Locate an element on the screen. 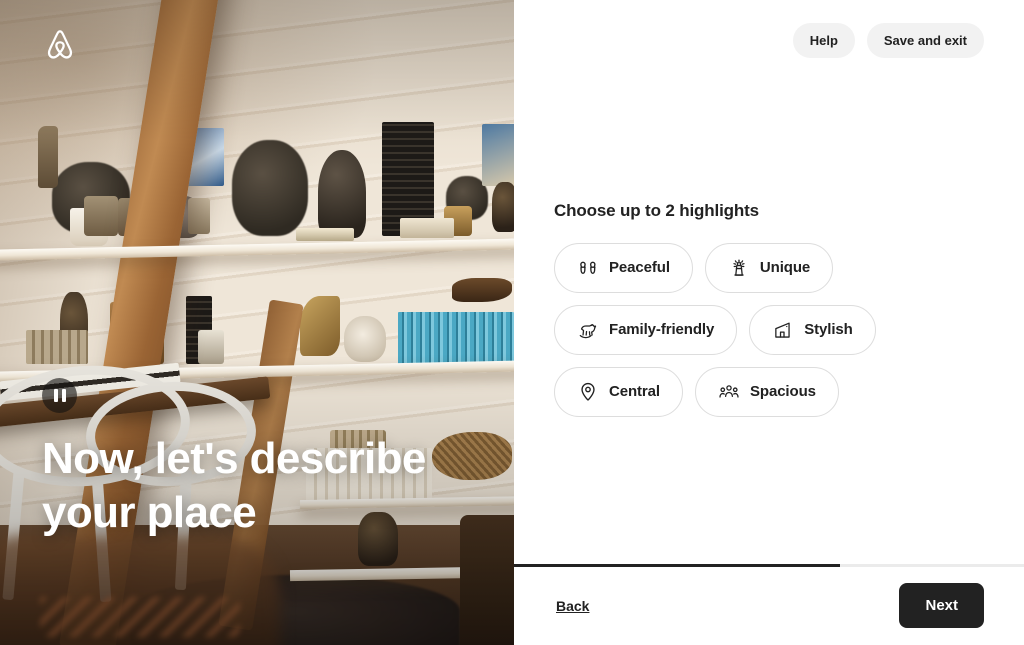  highlight-chip-label: Stylish is located at coordinates (828, 329).